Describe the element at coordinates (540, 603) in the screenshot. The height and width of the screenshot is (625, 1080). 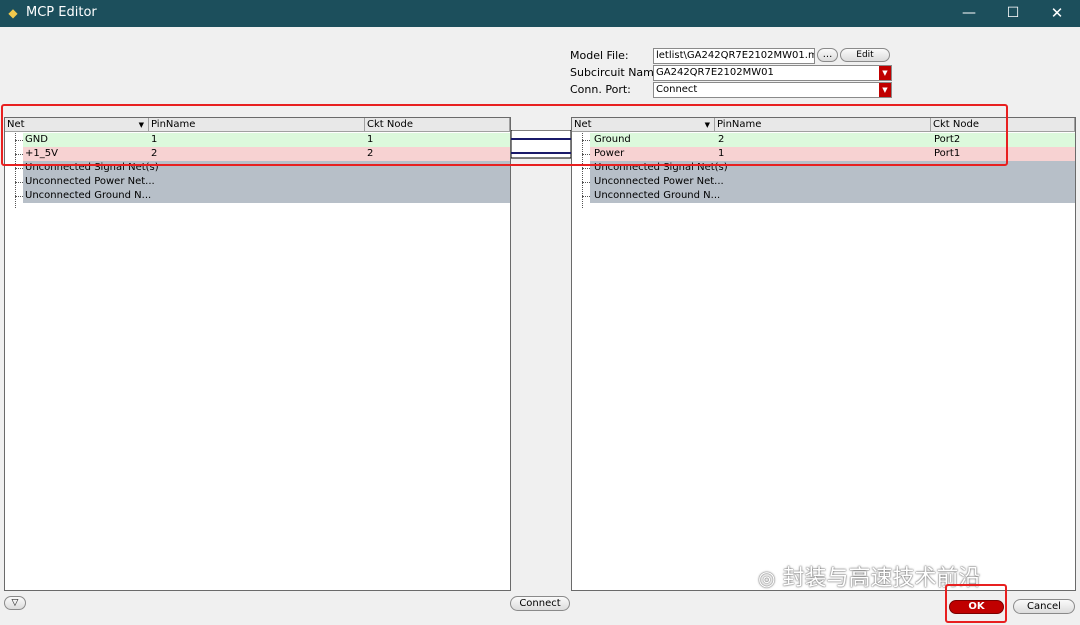
I see `connect-button: Connect` at that location.